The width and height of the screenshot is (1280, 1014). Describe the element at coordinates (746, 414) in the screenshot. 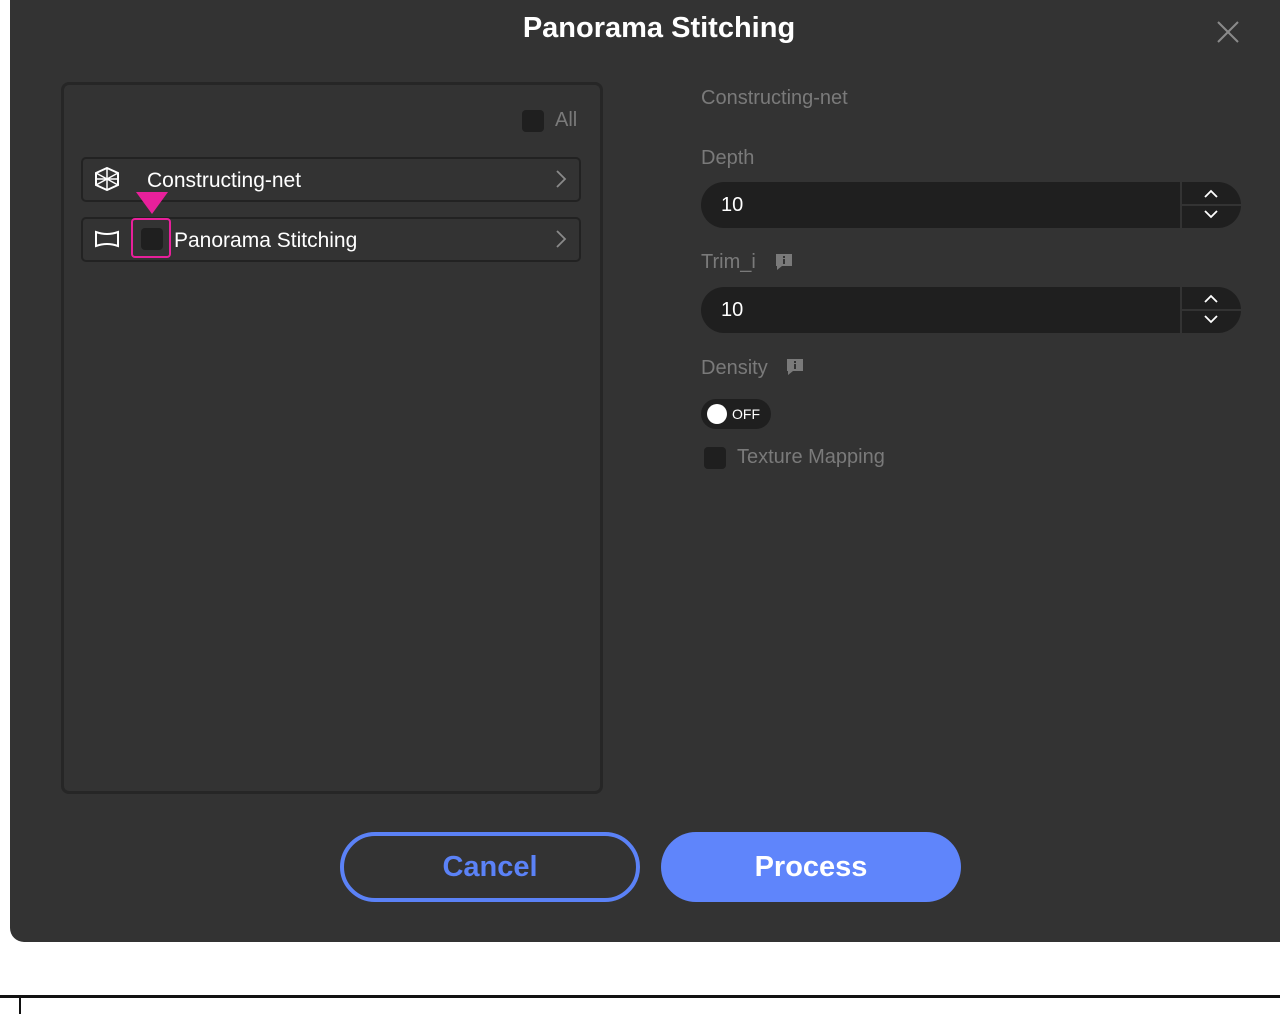

I see `toggle-state: OFF` at that location.